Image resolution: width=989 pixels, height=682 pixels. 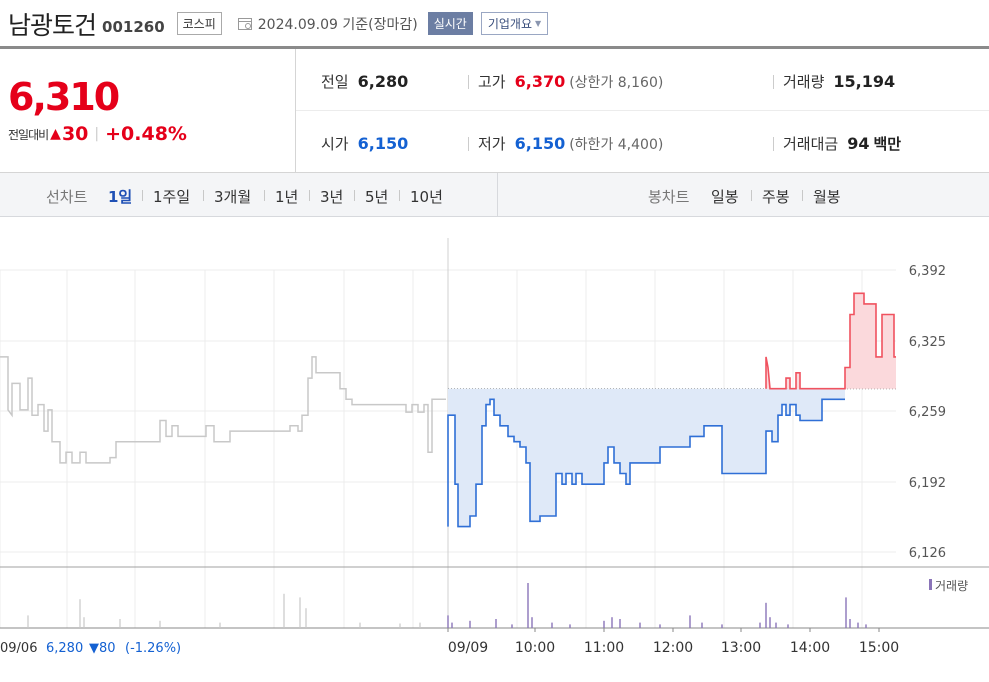 I want to click on realtime-button: 실시간, so click(x=450, y=23).